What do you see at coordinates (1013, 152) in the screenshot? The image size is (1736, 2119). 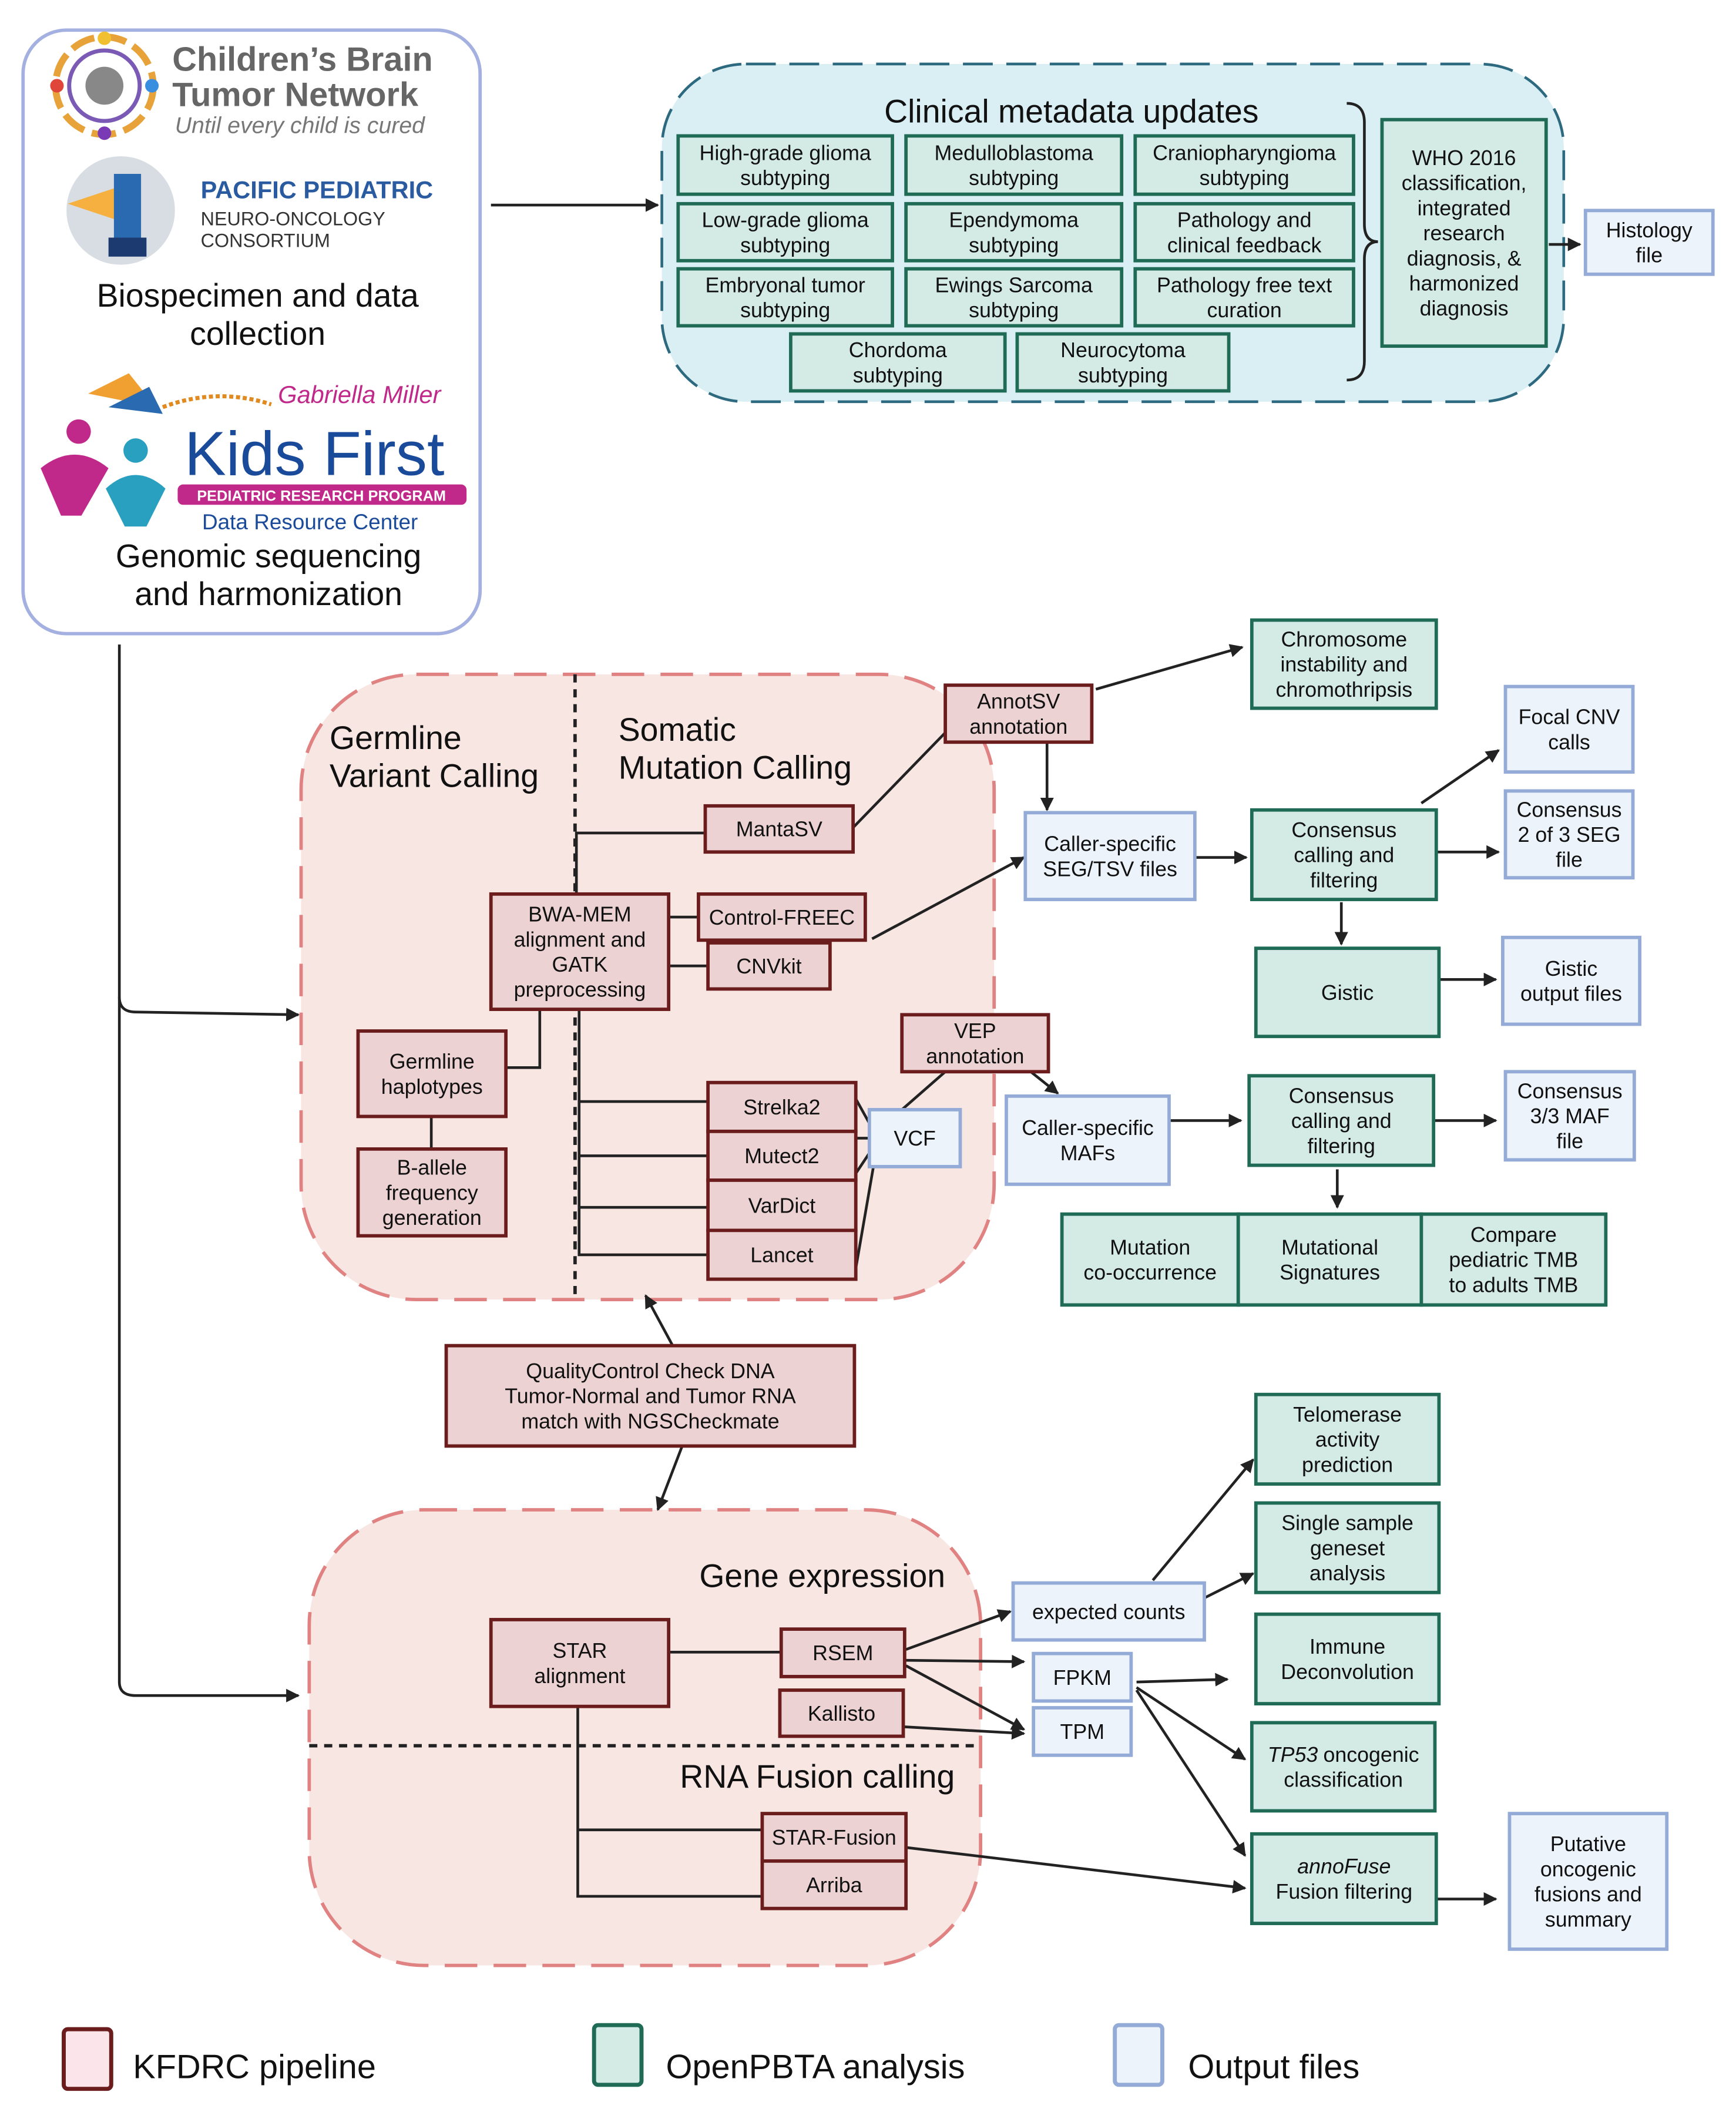 I see `box-label-line: Medulloblastoma` at bounding box center [1013, 152].